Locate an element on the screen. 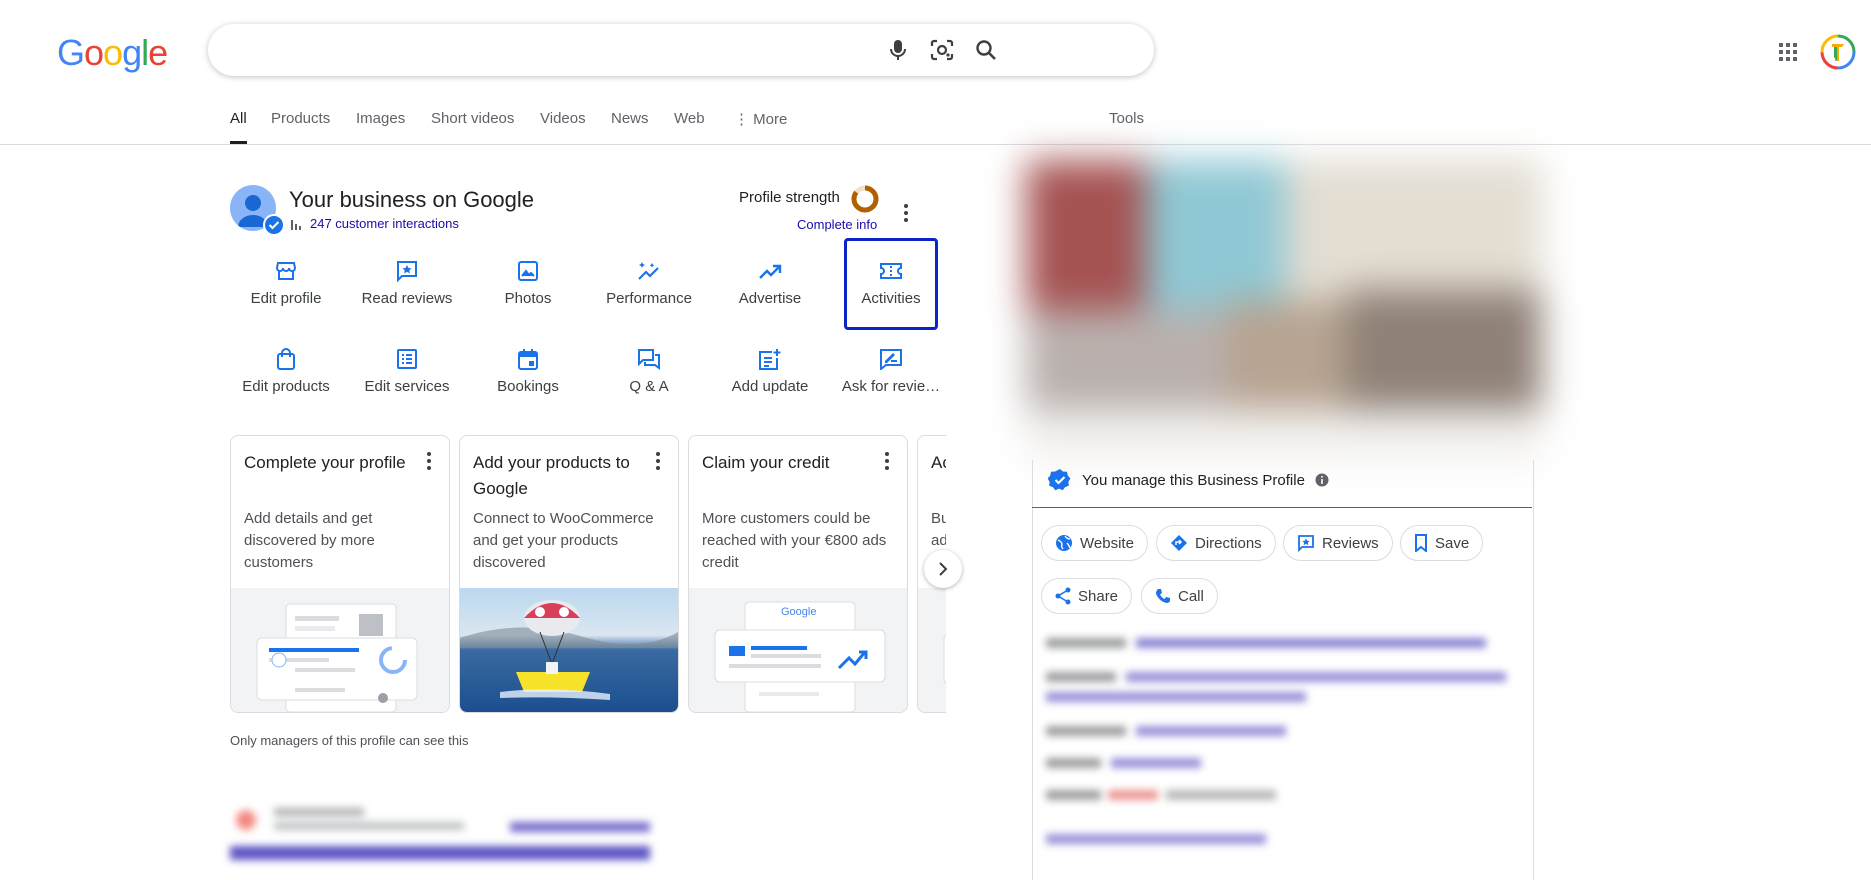  customer-interactions-link: 247 customer interactions is located at coordinates (374, 223).